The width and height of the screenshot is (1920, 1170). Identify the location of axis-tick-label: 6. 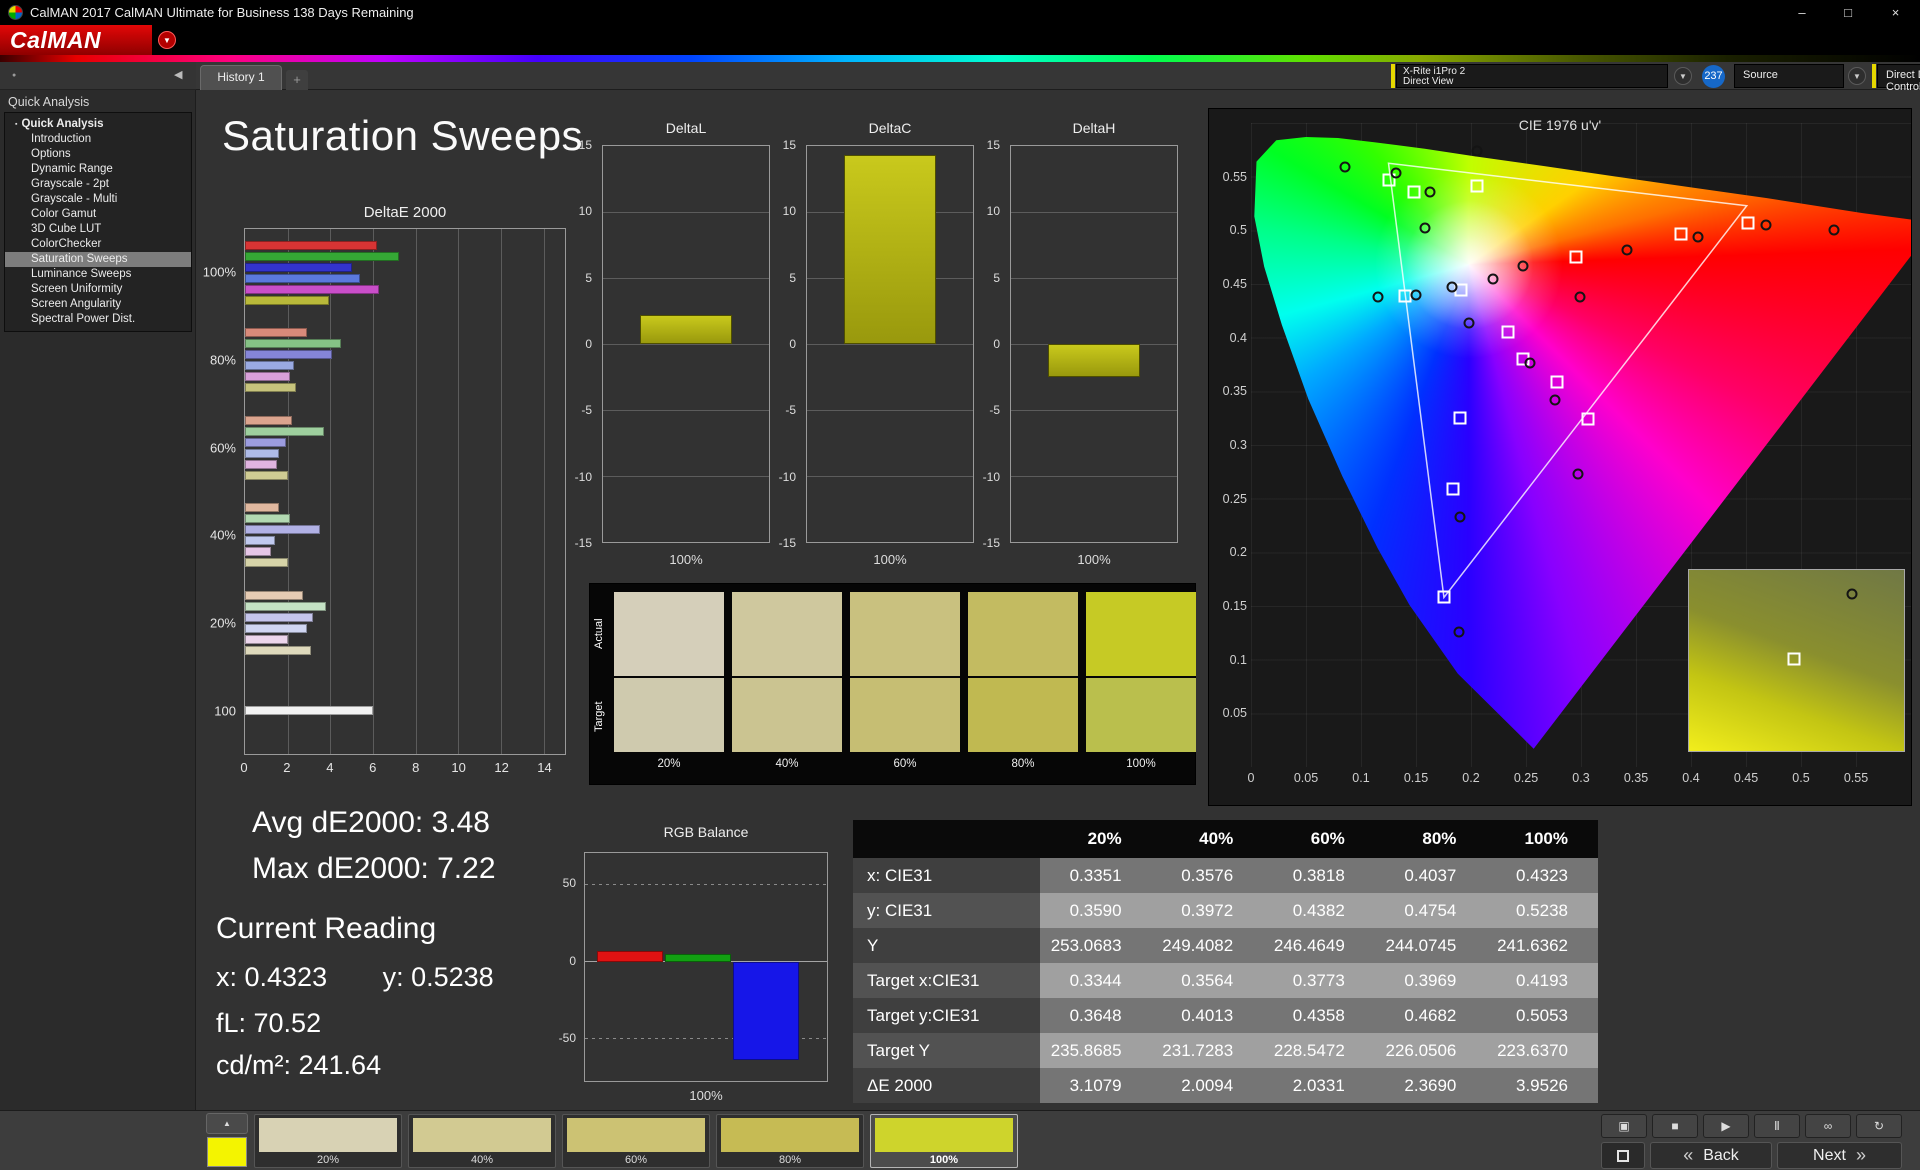
(373, 767).